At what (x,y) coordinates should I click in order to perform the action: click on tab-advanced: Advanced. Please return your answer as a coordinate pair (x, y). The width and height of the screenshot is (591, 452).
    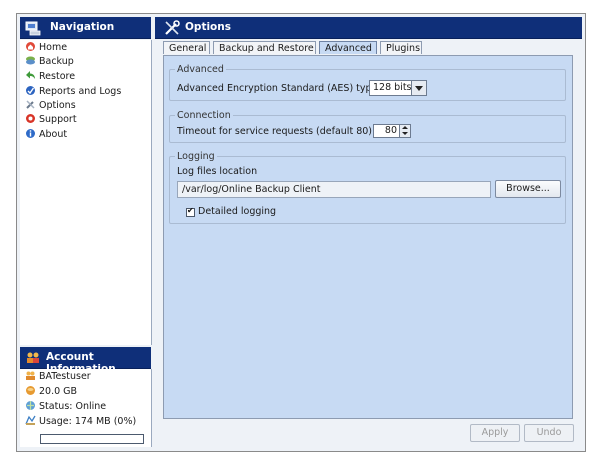
    Looking at the image, I should click on (348, 47).